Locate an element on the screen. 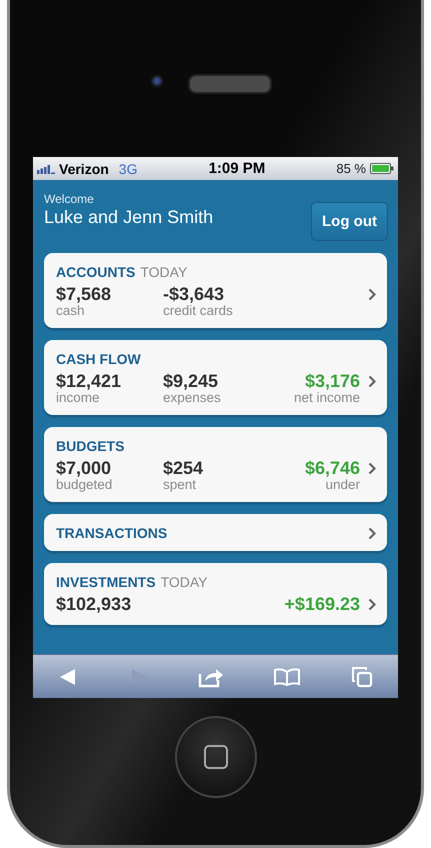 This screenshot has width=431, height=848. amount-label: expenses is located at coordinates (192, 397).